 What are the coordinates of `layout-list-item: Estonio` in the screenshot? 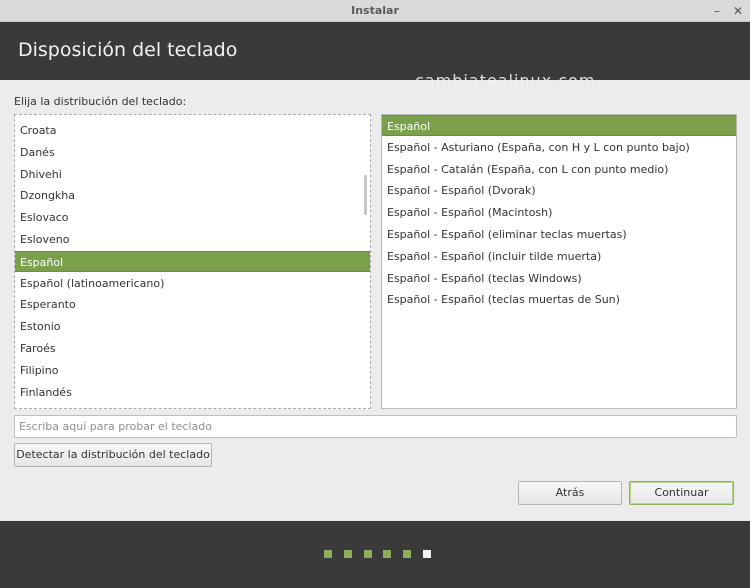 It's located at (192, 326).